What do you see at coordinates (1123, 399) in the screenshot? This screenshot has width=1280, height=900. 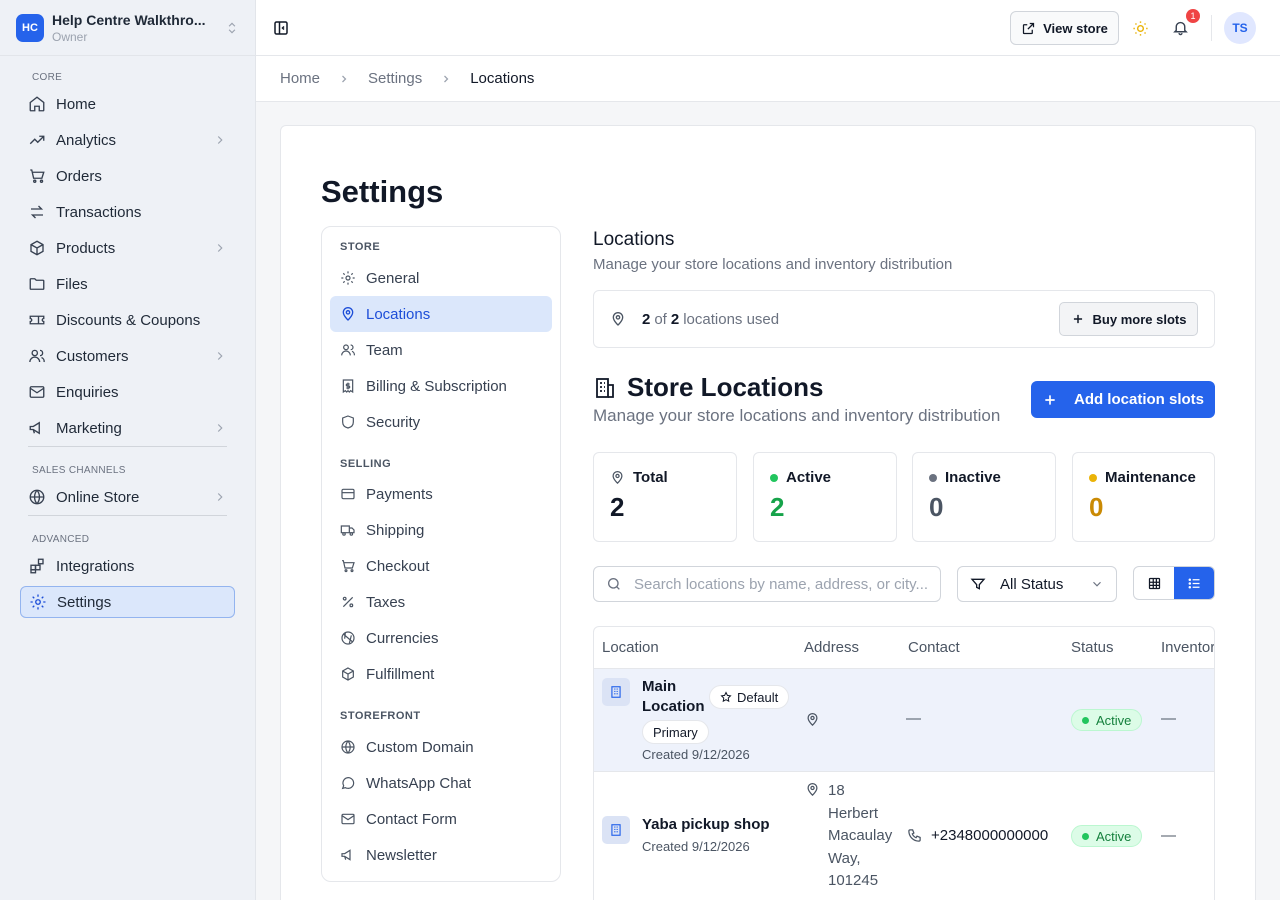 I see `add-location-slots-button: Add location slots` at bounding box center [1123, 399].